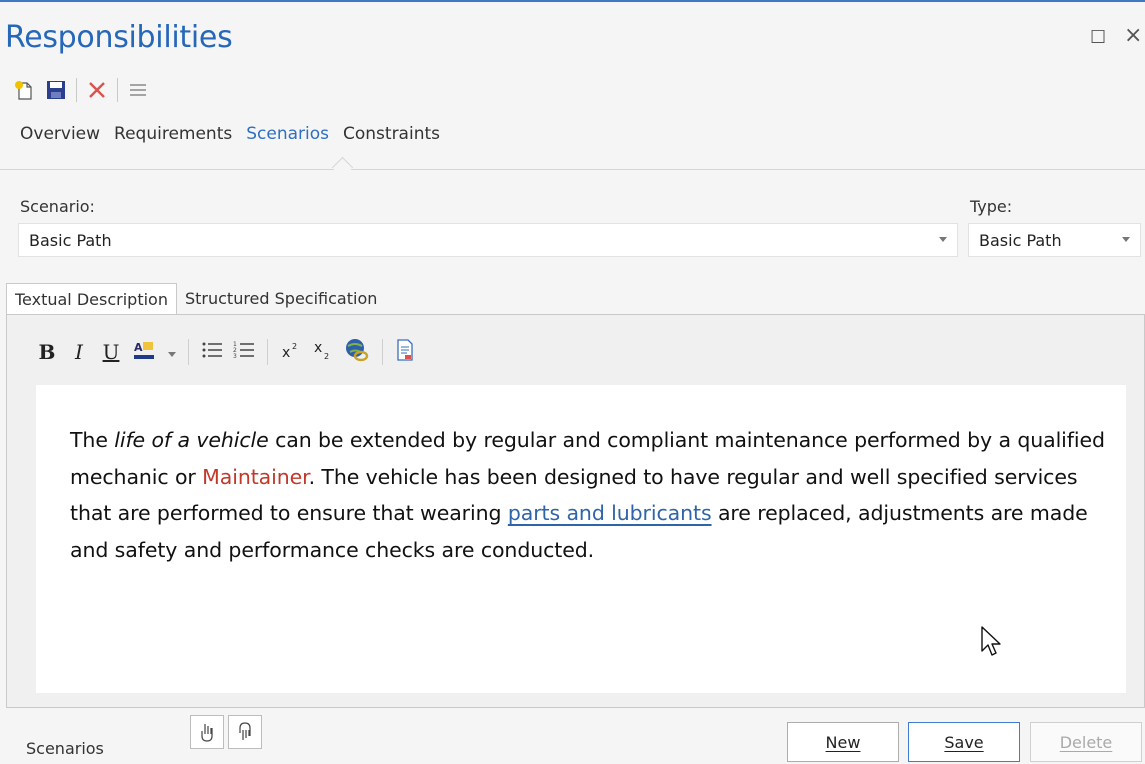  What do you see at coordinates (70, 240) in the screenshot?
I see `scenario-value: Basic Path` at bounding box center [70, 240].